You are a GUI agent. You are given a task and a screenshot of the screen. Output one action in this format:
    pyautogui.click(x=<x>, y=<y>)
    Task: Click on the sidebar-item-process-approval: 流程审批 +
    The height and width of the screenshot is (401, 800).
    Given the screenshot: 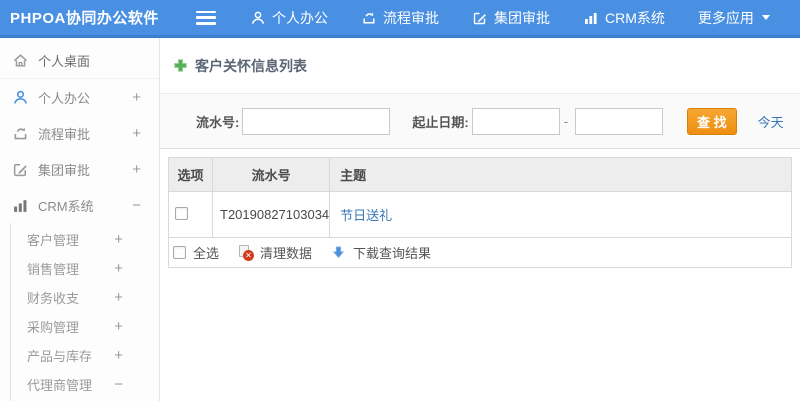 What is the action you would take?
    pyautogui.click(x=79, y=133)
    